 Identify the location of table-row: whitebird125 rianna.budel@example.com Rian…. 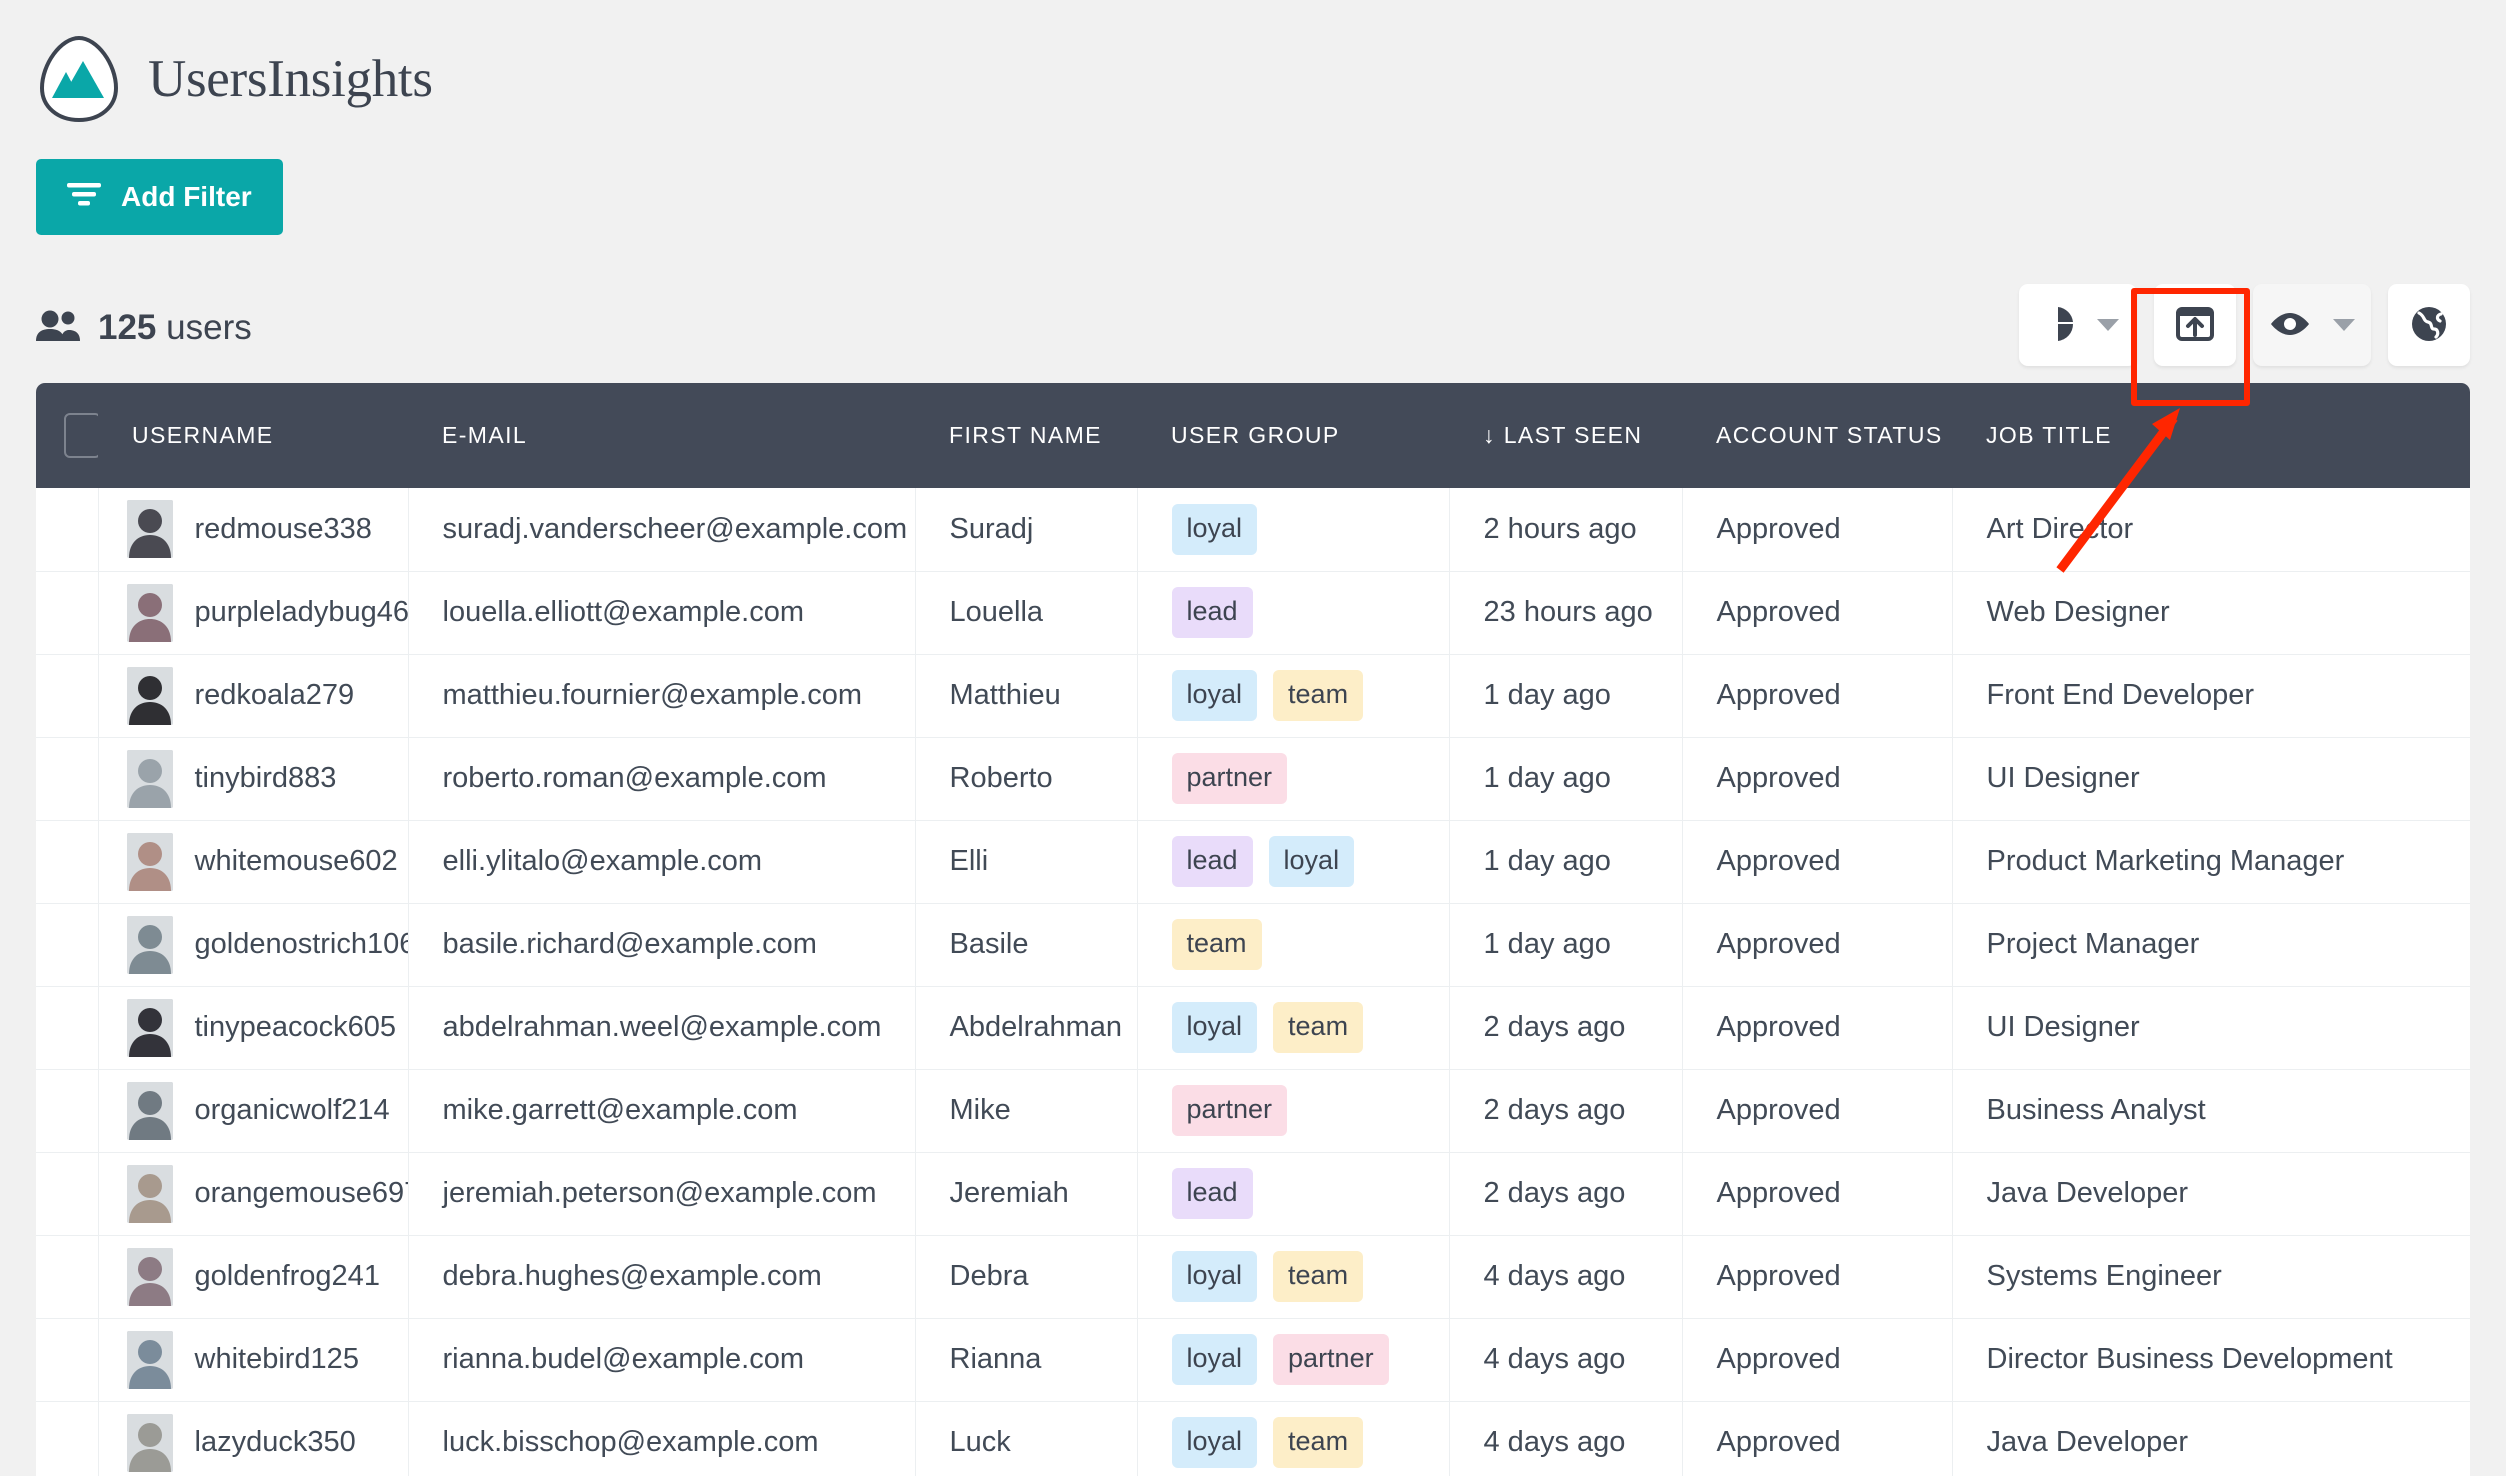
(1253, 1360).